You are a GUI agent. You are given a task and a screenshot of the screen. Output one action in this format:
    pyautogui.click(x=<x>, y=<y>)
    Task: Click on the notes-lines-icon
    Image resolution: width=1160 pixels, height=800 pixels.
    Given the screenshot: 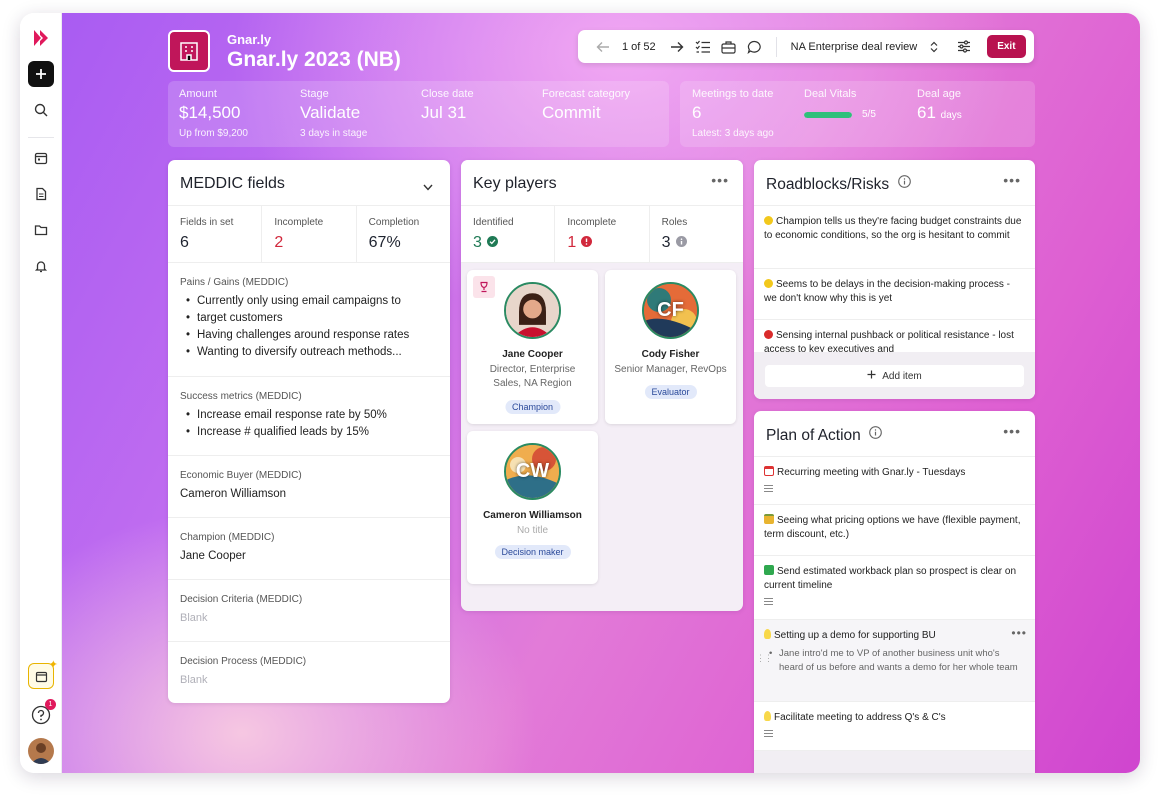 What is the action you would take?
    pyautogui.click(x=768, y=733)
    